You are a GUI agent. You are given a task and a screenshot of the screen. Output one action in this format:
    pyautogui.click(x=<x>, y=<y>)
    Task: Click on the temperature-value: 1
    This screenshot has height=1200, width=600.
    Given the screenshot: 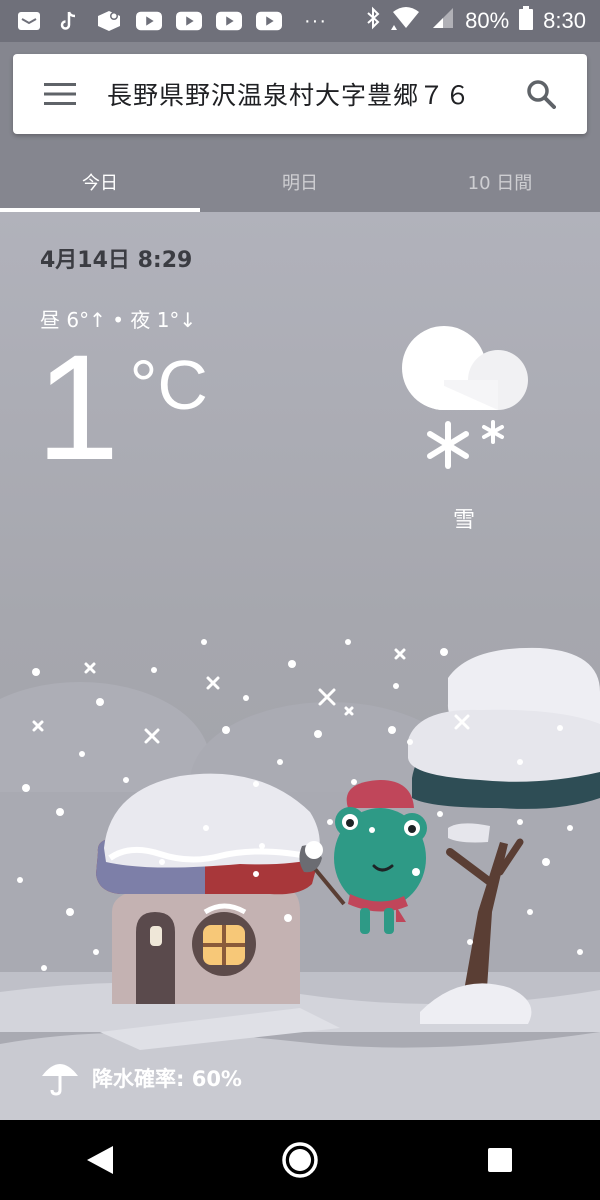 What is the action you would take?
    pyautogui.click(x=78, y=407)
    